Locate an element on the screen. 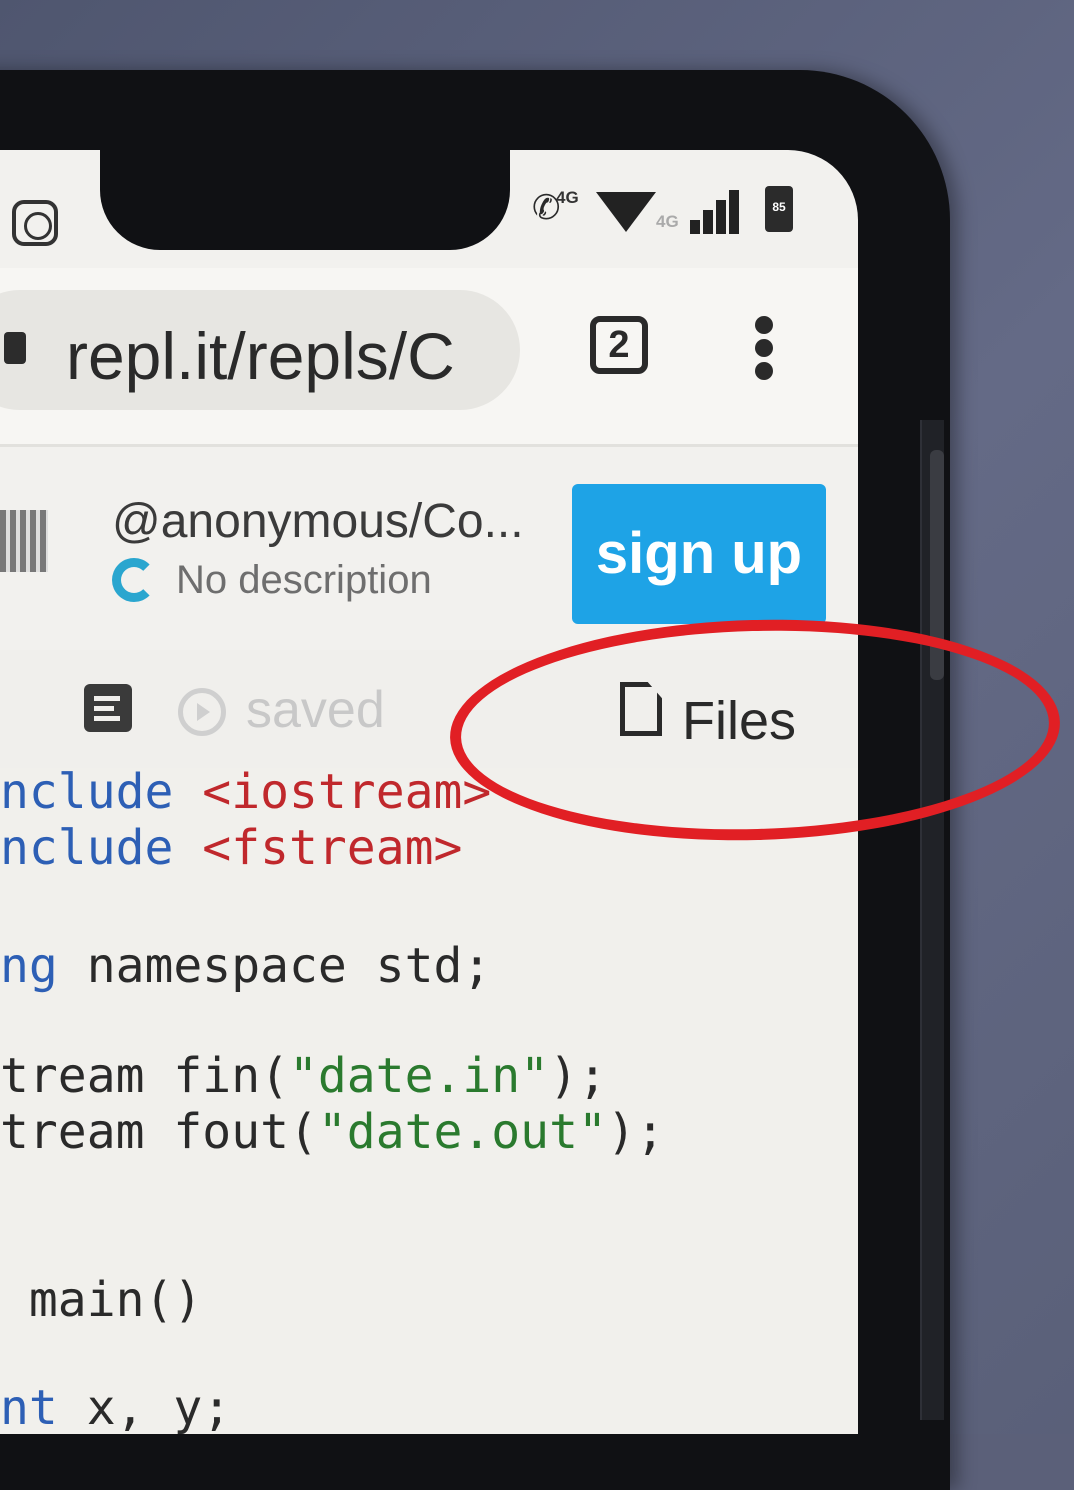  code-line: nclude <iostream> is located at coordinates (245, 792).